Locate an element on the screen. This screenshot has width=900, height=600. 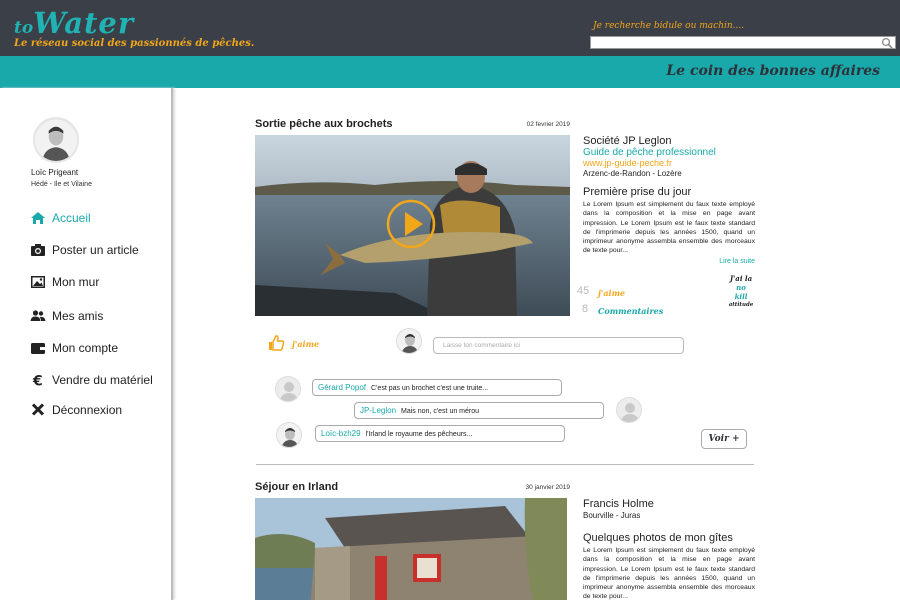
nav-label: Poster un article is located at coordinates (95, 250).